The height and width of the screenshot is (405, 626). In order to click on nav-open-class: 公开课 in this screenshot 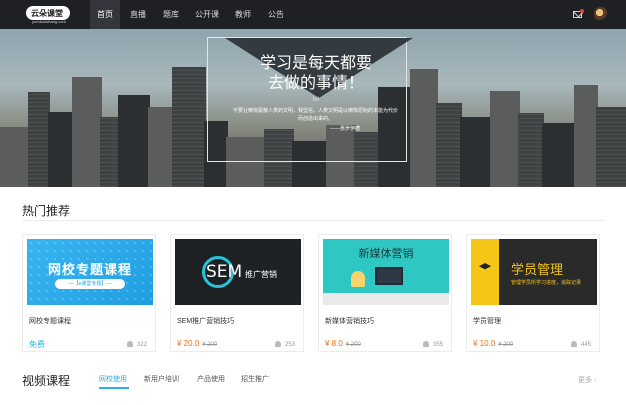, I will do `click(207, 14)`.